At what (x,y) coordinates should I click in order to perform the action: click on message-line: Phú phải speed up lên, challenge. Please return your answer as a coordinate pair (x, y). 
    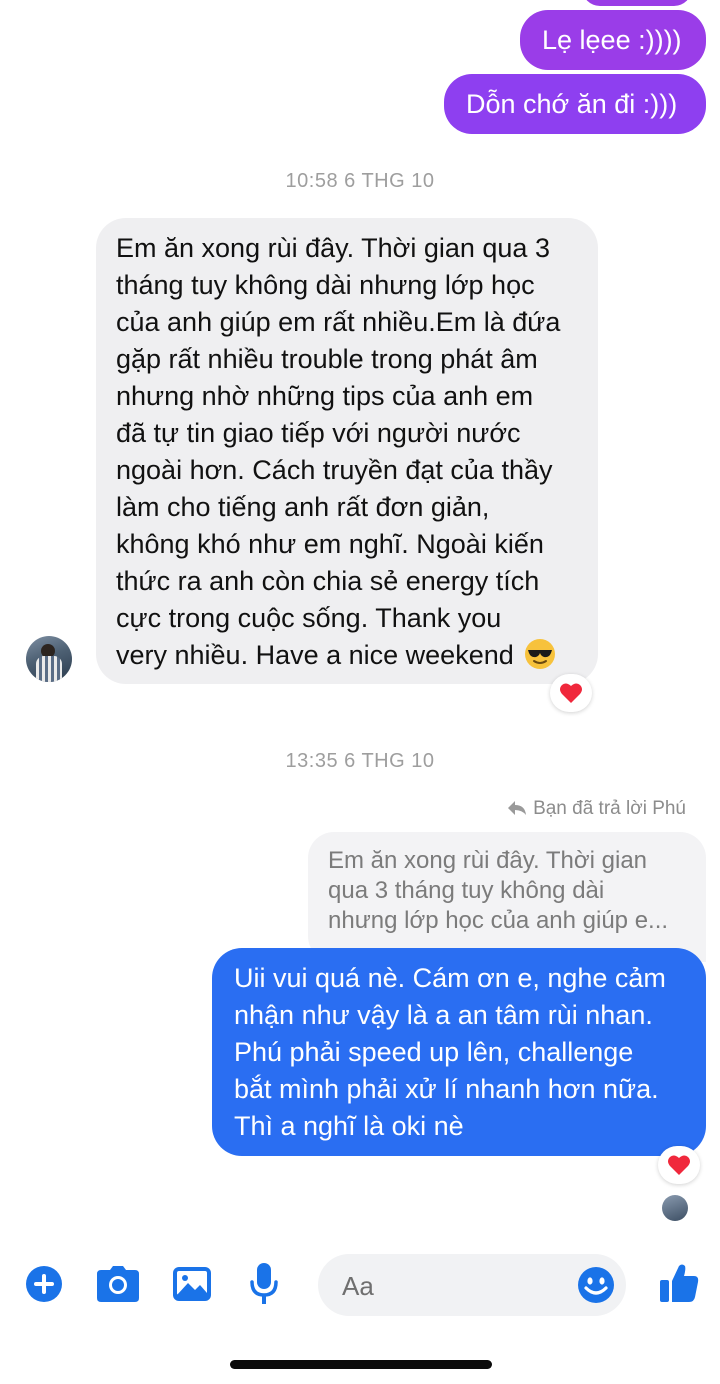
    Looking at the image, I should click on (434, 1052).